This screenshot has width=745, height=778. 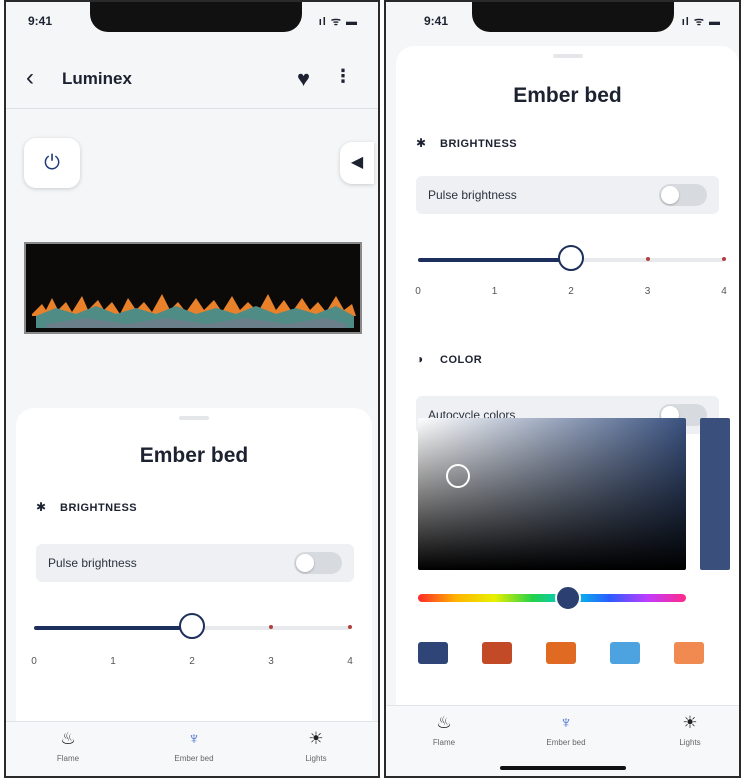 I want to click on hue-slider, so click(x=552, y=598).